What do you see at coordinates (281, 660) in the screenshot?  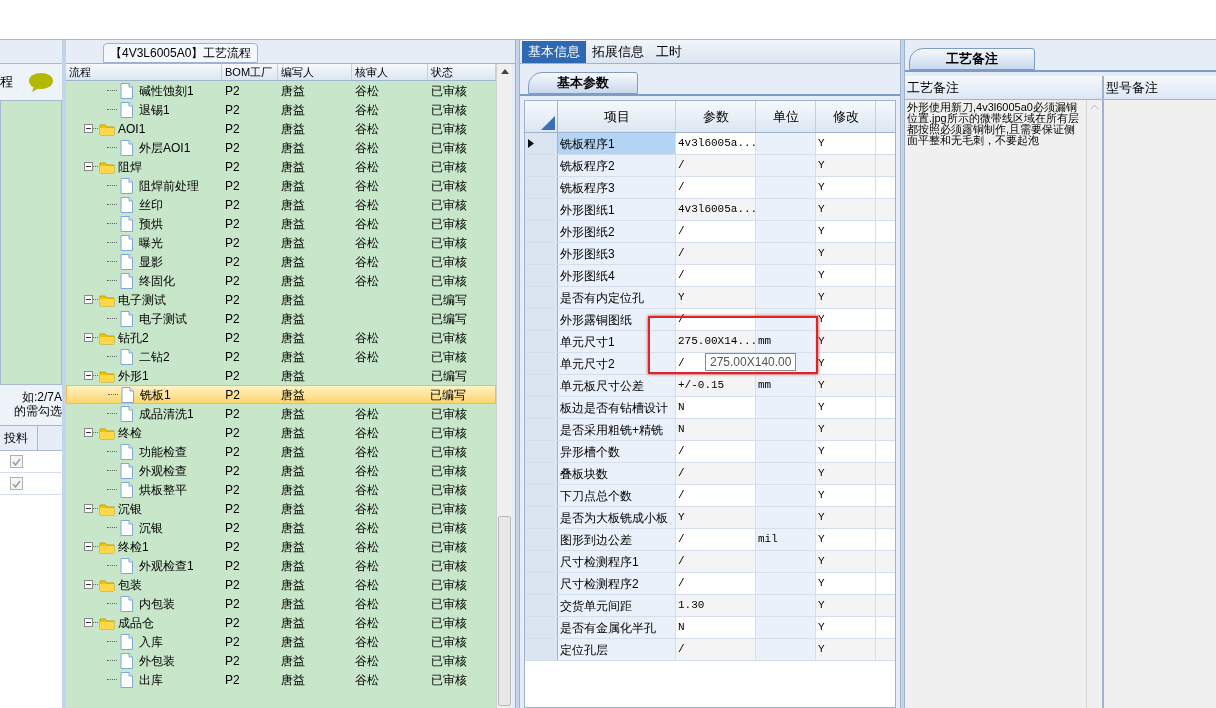 I see `tree-row: 外包装 P2 唐益 谷松 已审核` at bounding box center [281, 660].